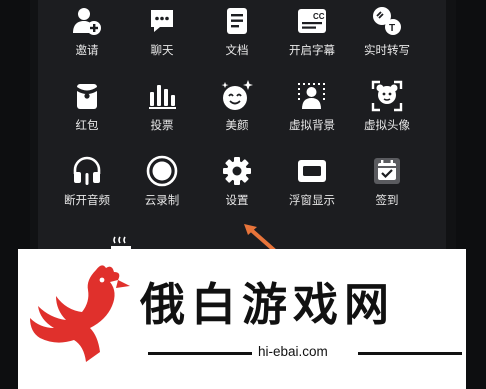 The height and width of the screenshot is (389, 486). I want to click on divider-left, so click(200, 353).